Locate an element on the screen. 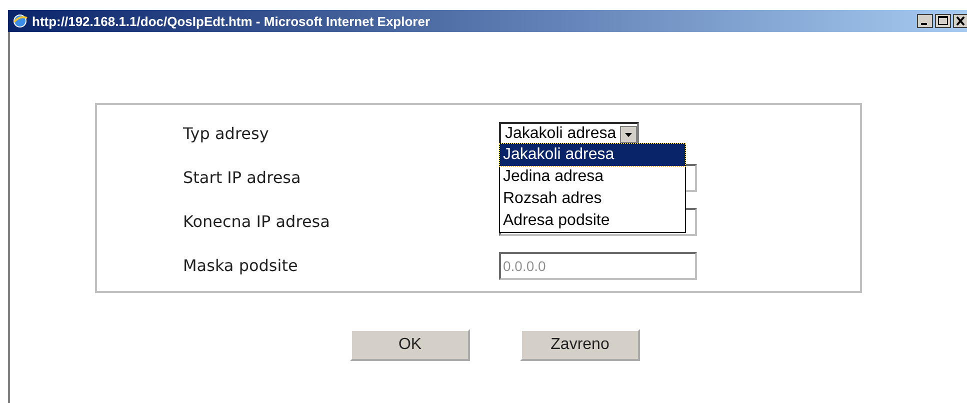 The width and height of the screenshot is (967, 403). close-button: Zavreno is located at coordinates (580, 345).